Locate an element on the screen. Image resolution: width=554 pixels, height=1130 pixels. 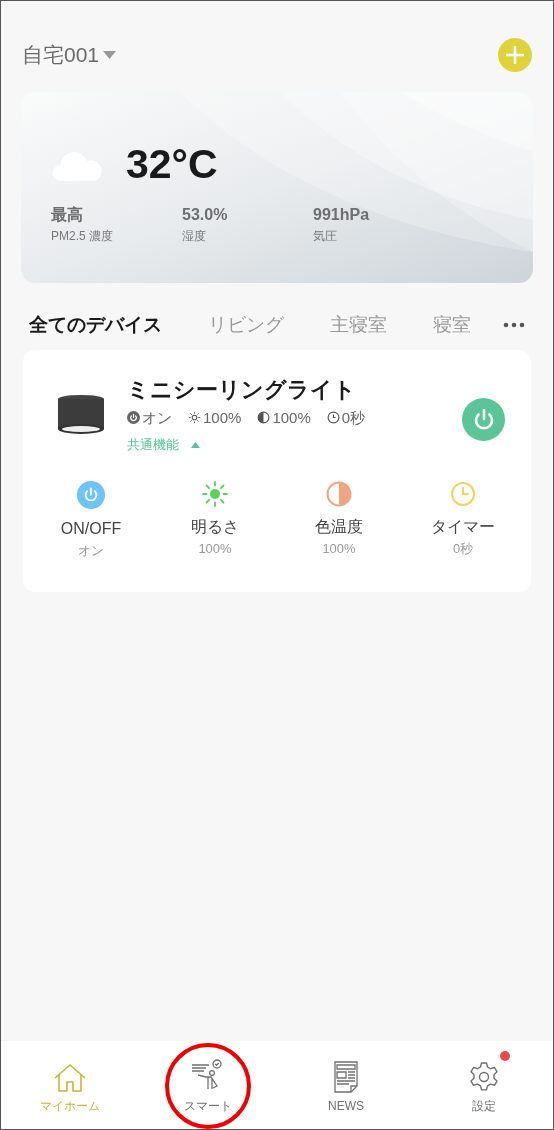
ceiling-light-drawing is located at coordinates (81, 415).